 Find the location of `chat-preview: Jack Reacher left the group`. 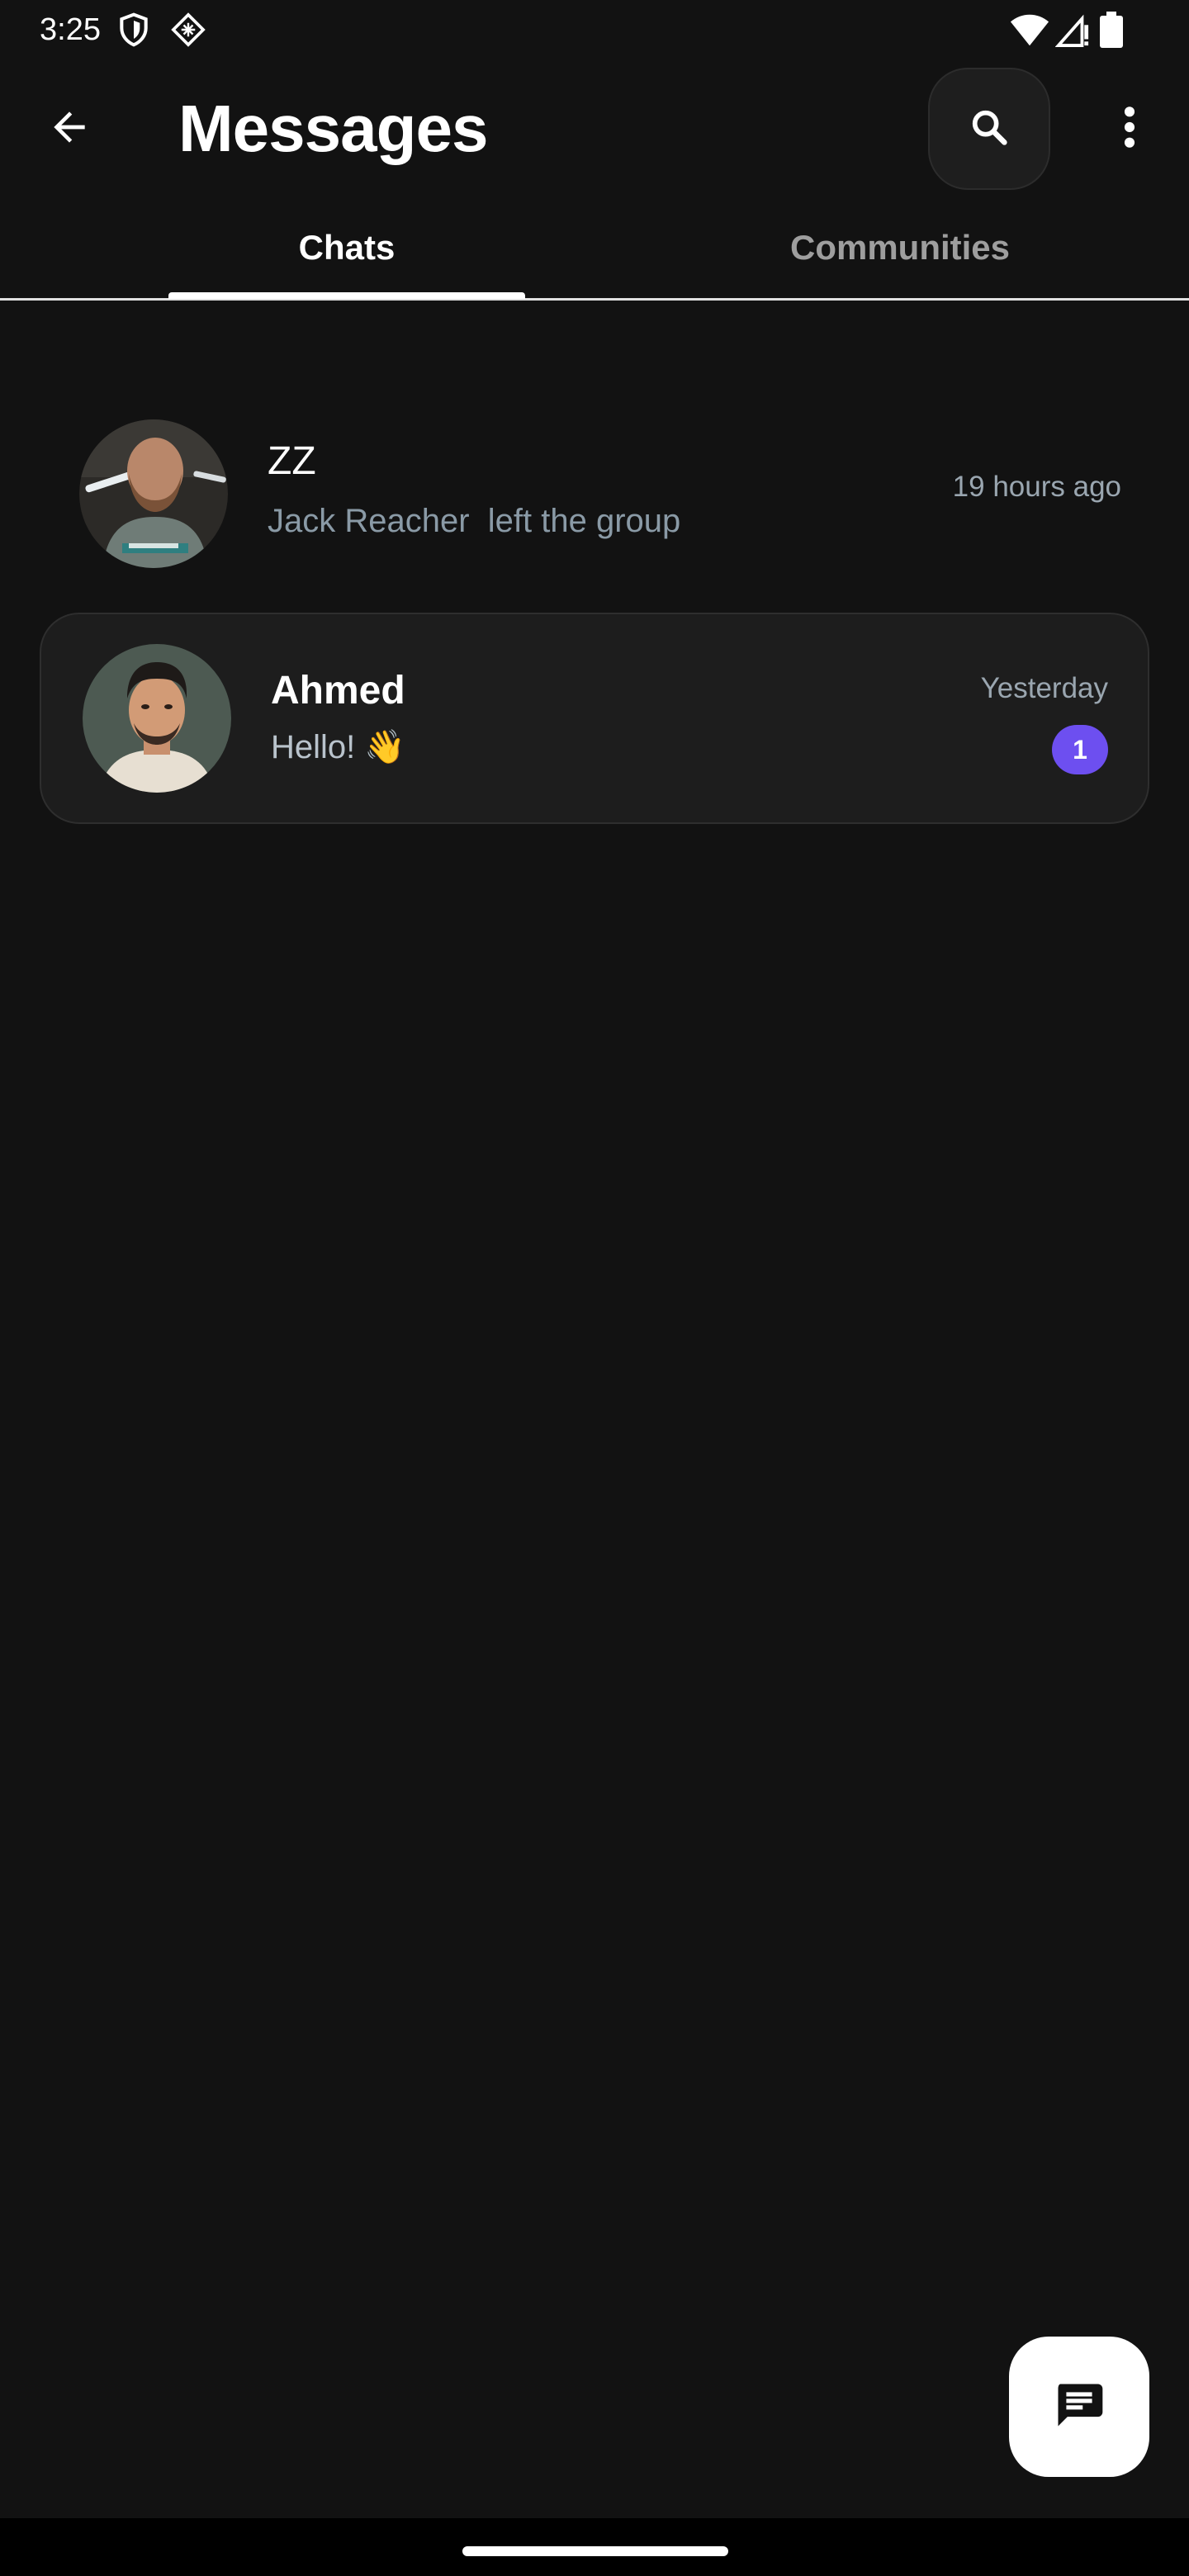

chat-preview: Jack Reacher left the group is located at coordinates (474, 521).